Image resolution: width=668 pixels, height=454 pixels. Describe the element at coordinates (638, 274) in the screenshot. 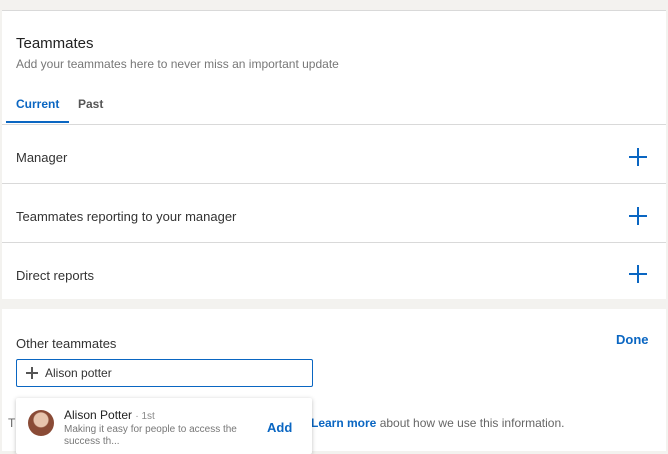

I see `add-direct-reports-plus-icon` at that location.